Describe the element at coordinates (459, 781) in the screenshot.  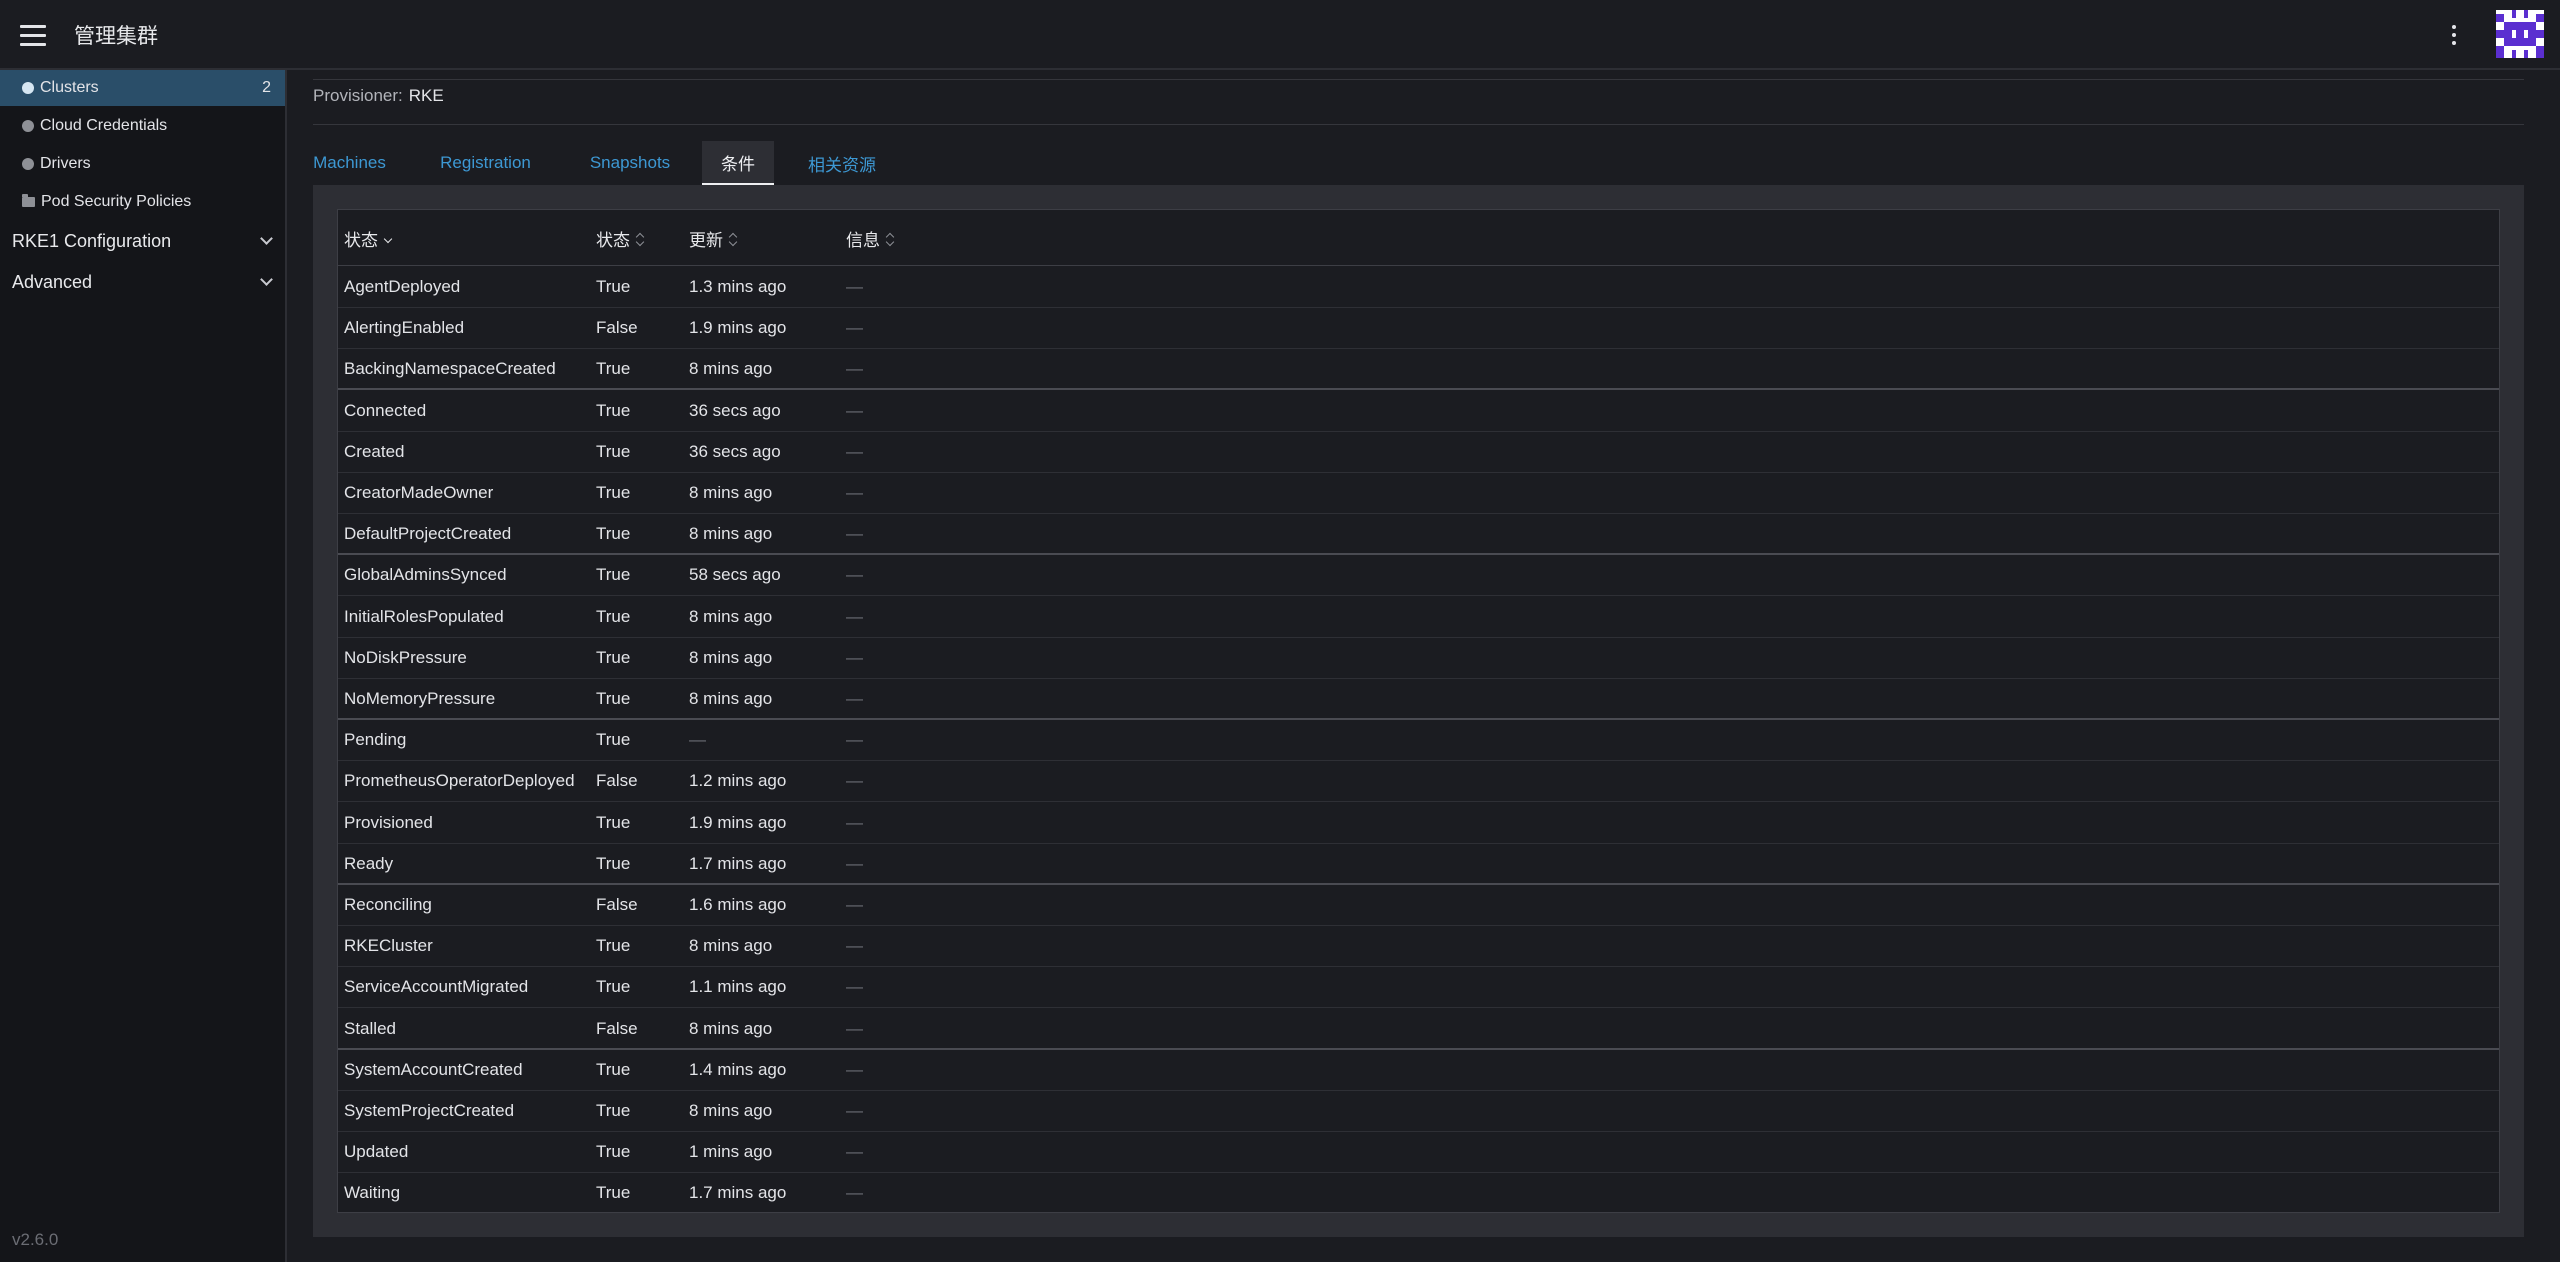
I see `condition-cell: PrometheusOperatorDeployed` at that location.